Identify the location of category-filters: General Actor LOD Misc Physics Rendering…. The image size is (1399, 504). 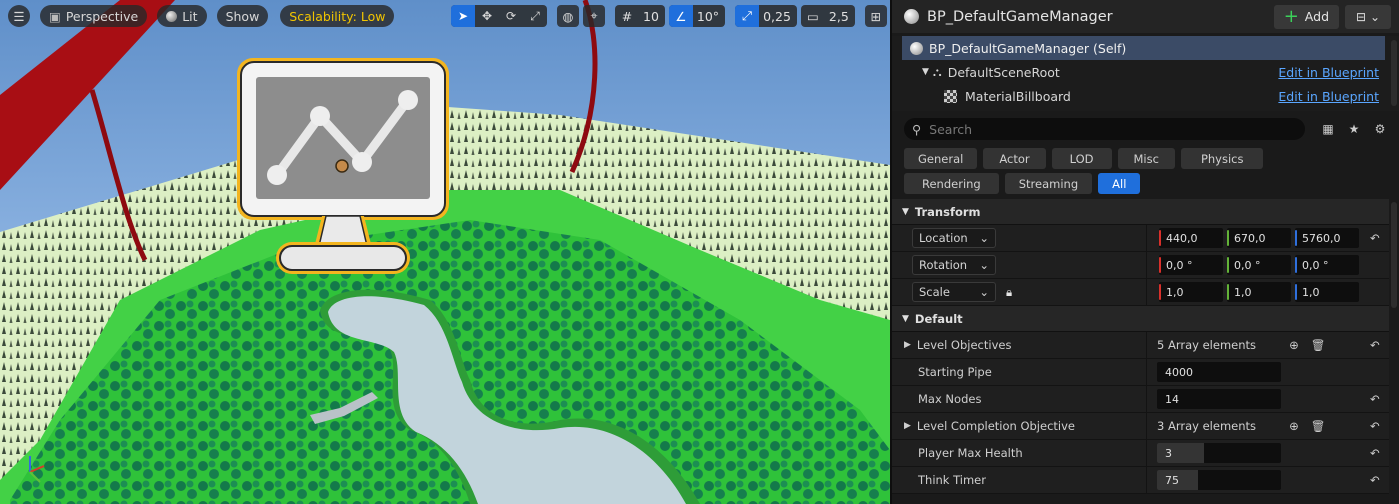
(1127, 169).